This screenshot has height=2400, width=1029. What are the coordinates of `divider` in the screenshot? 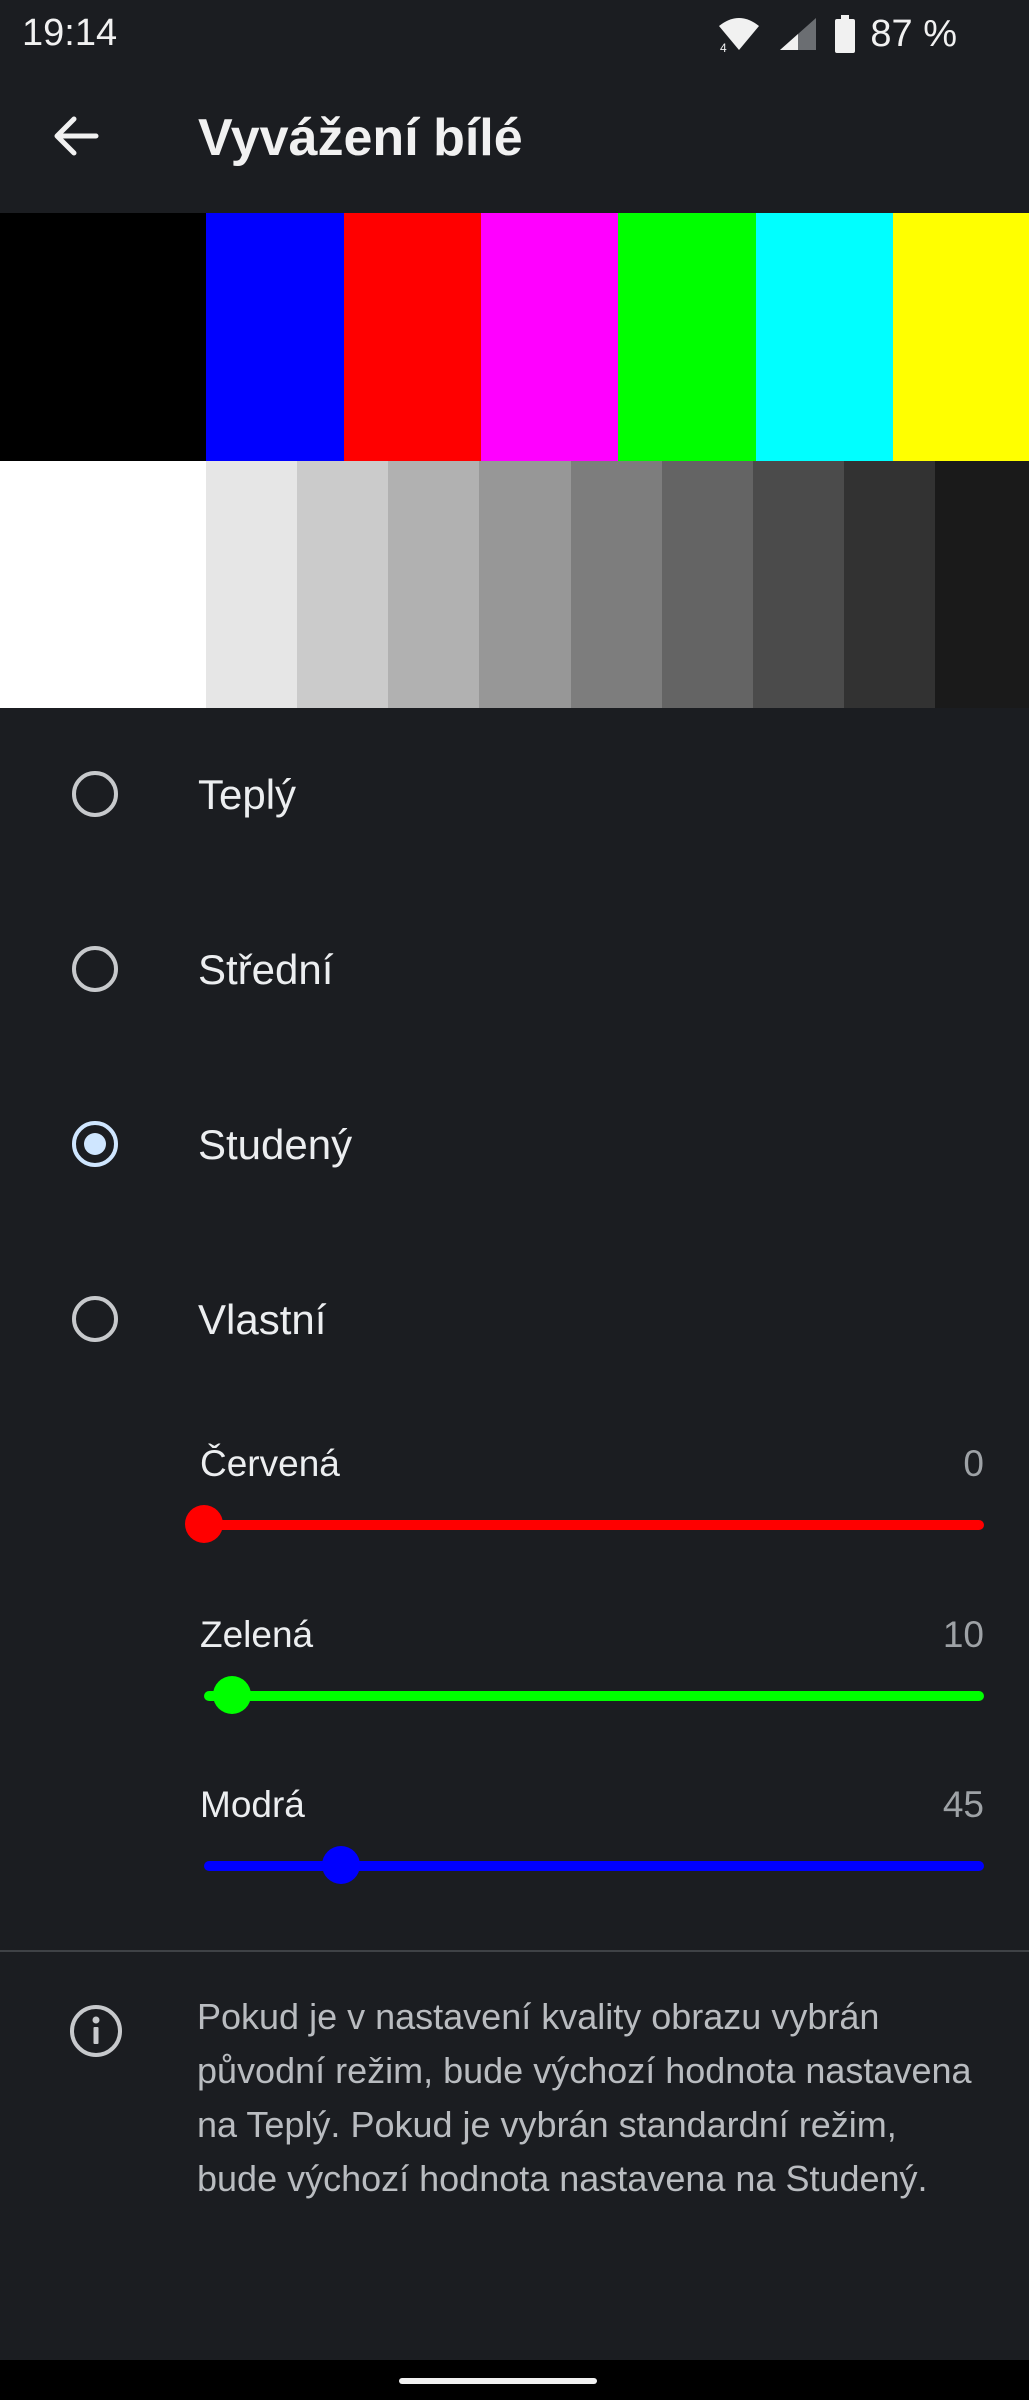 It's located at (514, 1951).